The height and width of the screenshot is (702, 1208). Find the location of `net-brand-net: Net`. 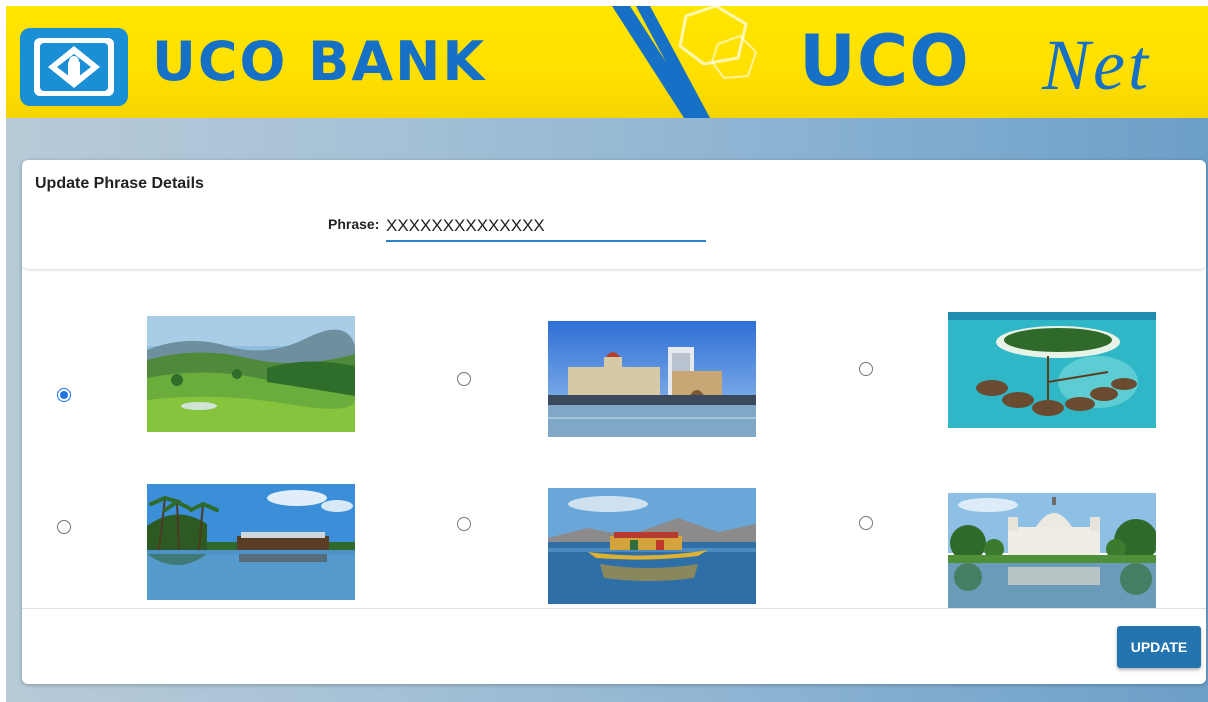

net-brand-net: Net is located at coordinates (1096, 65).